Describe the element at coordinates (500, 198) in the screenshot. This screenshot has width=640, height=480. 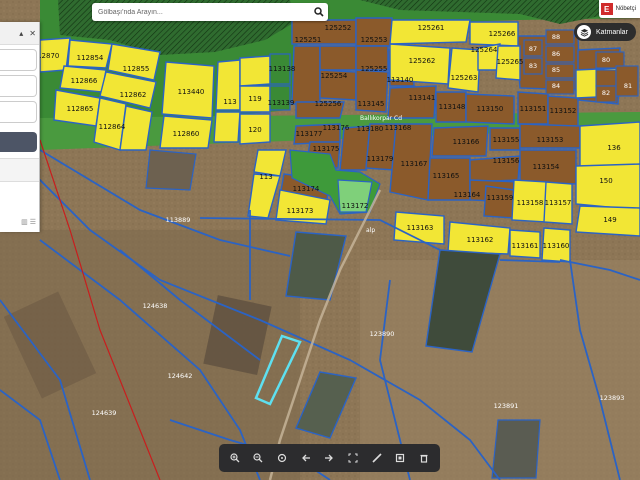
I see `parcel-label: 113159` at that location.